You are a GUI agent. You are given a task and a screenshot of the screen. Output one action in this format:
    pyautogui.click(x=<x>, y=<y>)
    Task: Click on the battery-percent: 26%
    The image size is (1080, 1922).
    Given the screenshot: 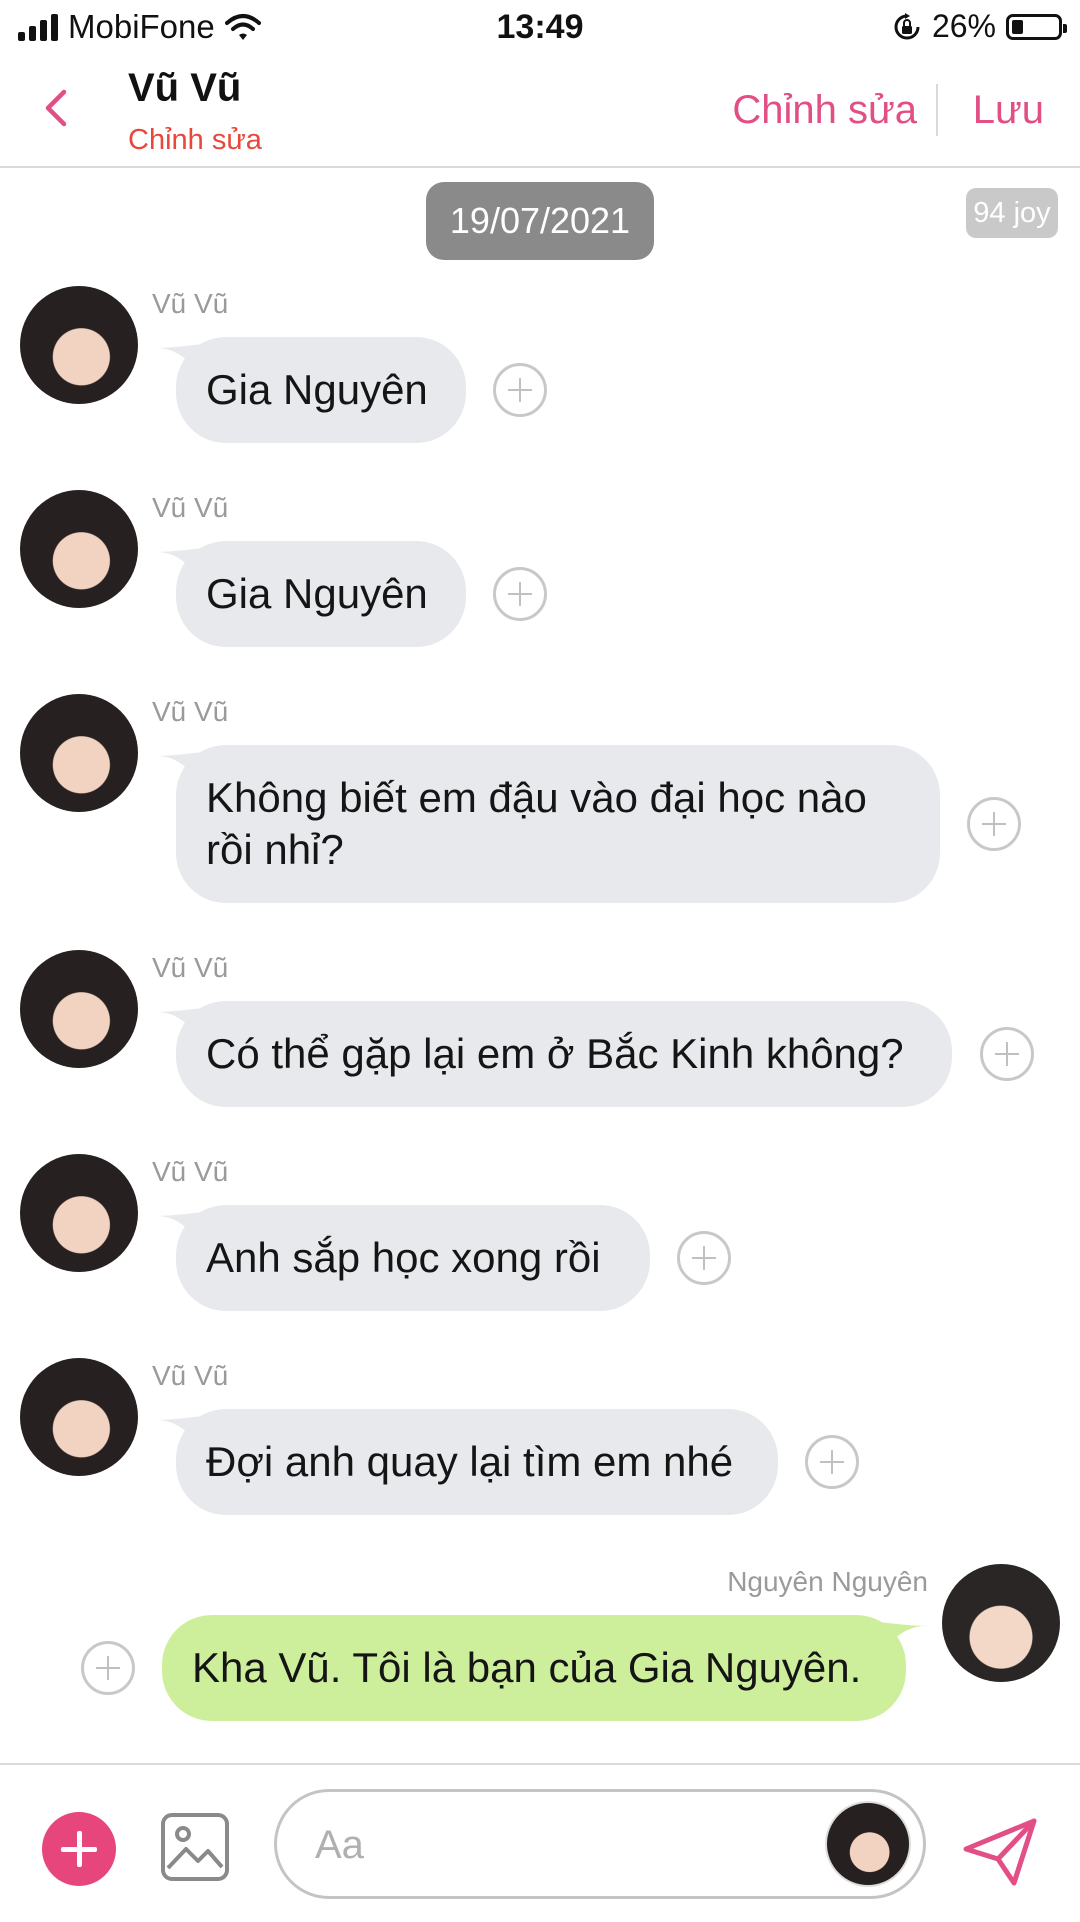 What is the action you would take?
    pyautogui.click(x=963, y=26)
    